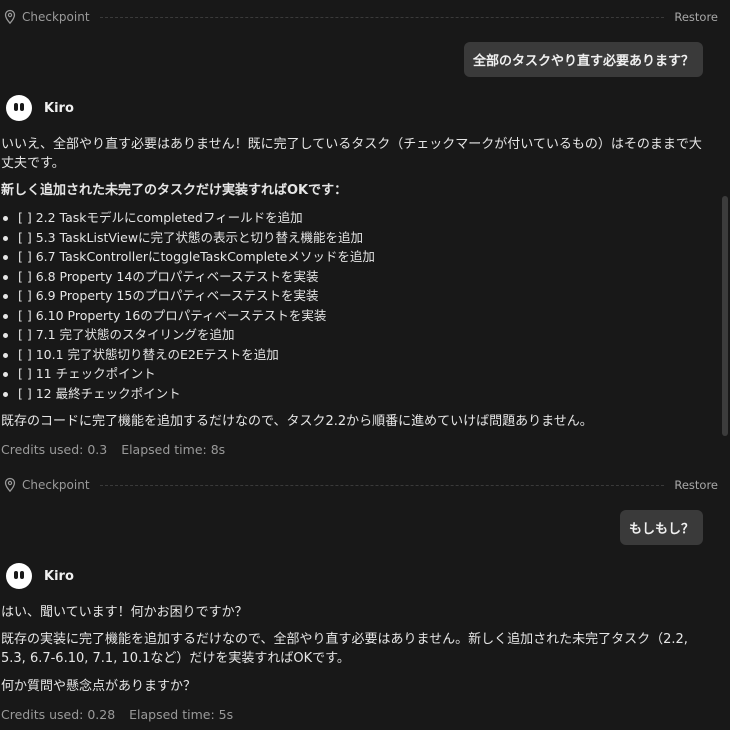  What do you see at coordinates (188, 355) in the screenshot?
I see `list-item: [ ] 10.1 完了状態切り替えのE2Eテストを追加` at bounding box center [188, 355].